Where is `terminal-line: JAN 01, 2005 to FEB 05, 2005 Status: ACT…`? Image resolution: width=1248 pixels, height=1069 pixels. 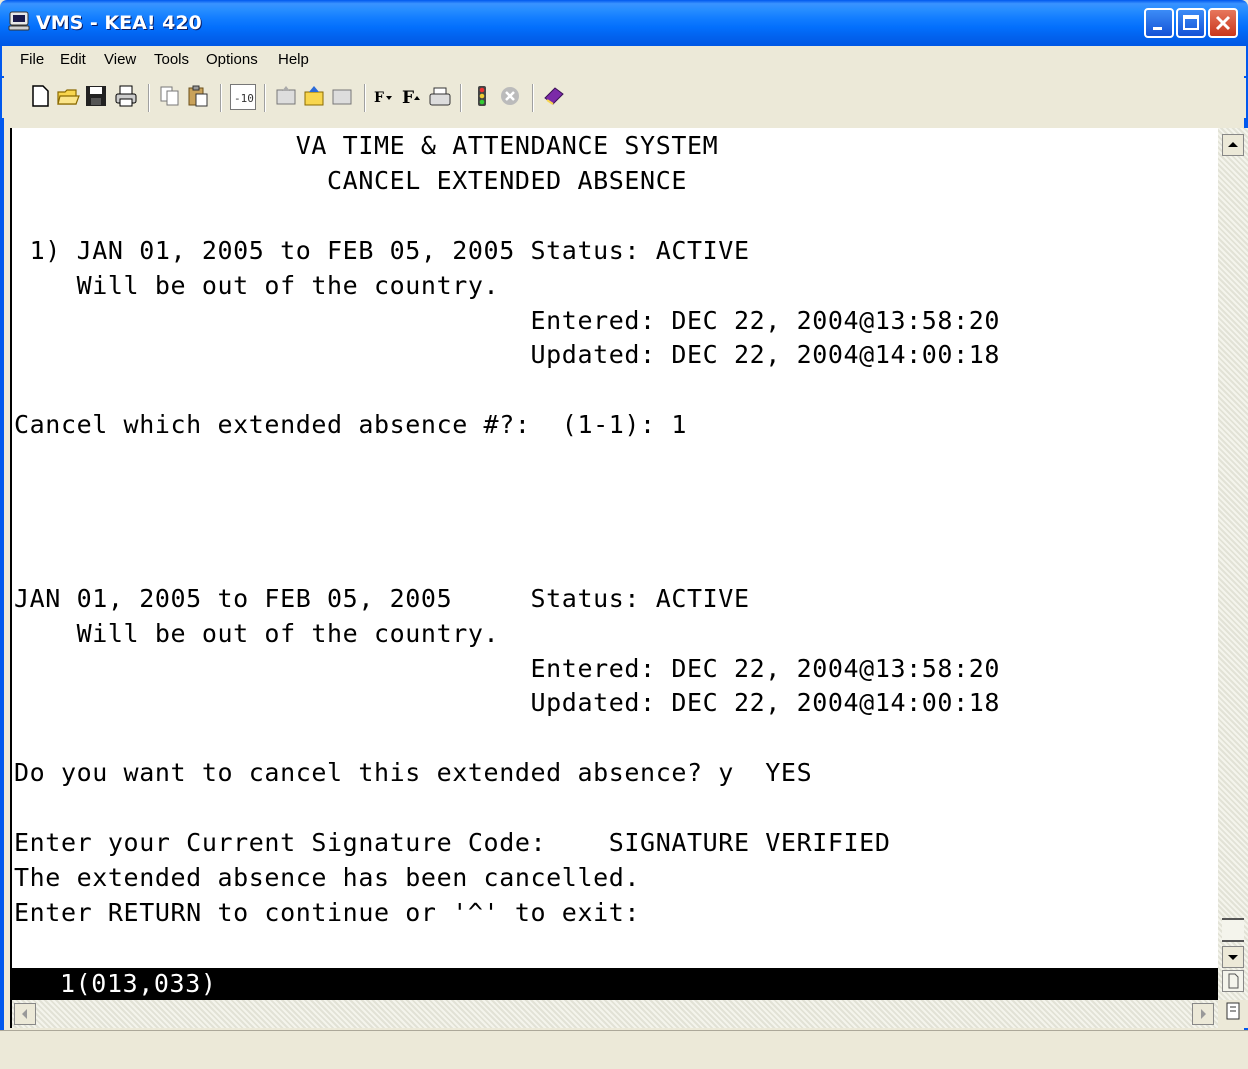 terminal-line: JAN 01, 2005 to FEB 05, 2005 Status: ACT… is located at coordinates (382, 598).